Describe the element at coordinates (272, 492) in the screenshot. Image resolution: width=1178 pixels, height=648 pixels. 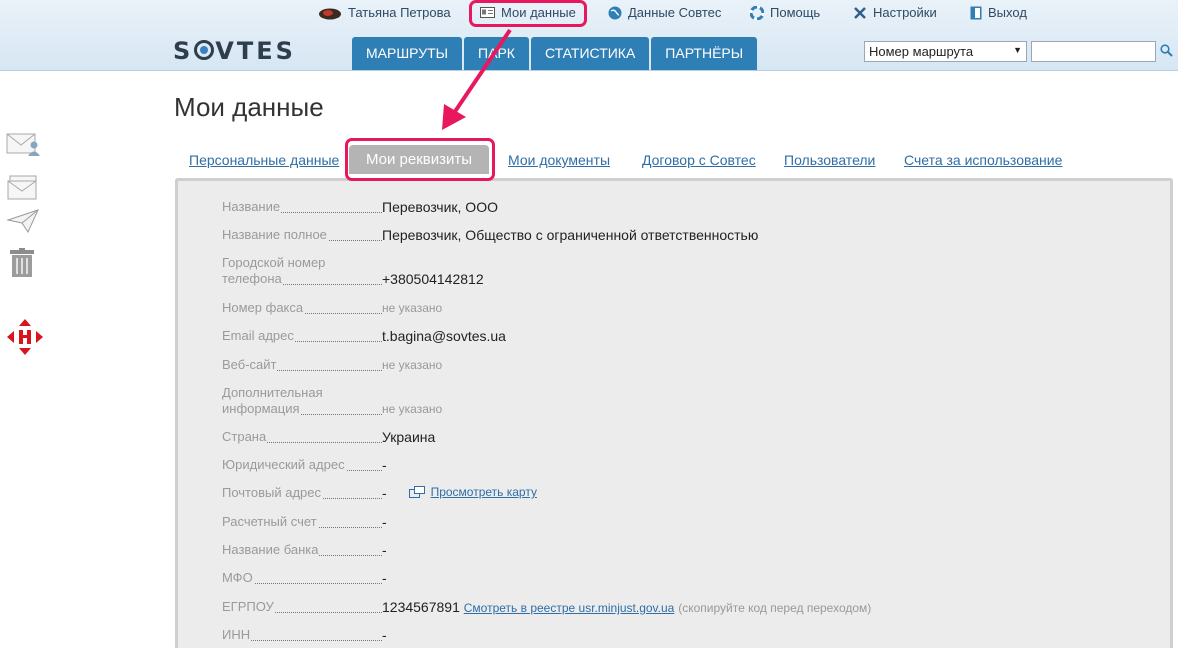
I see `field-label-text: Почтовый адрес` at that location.